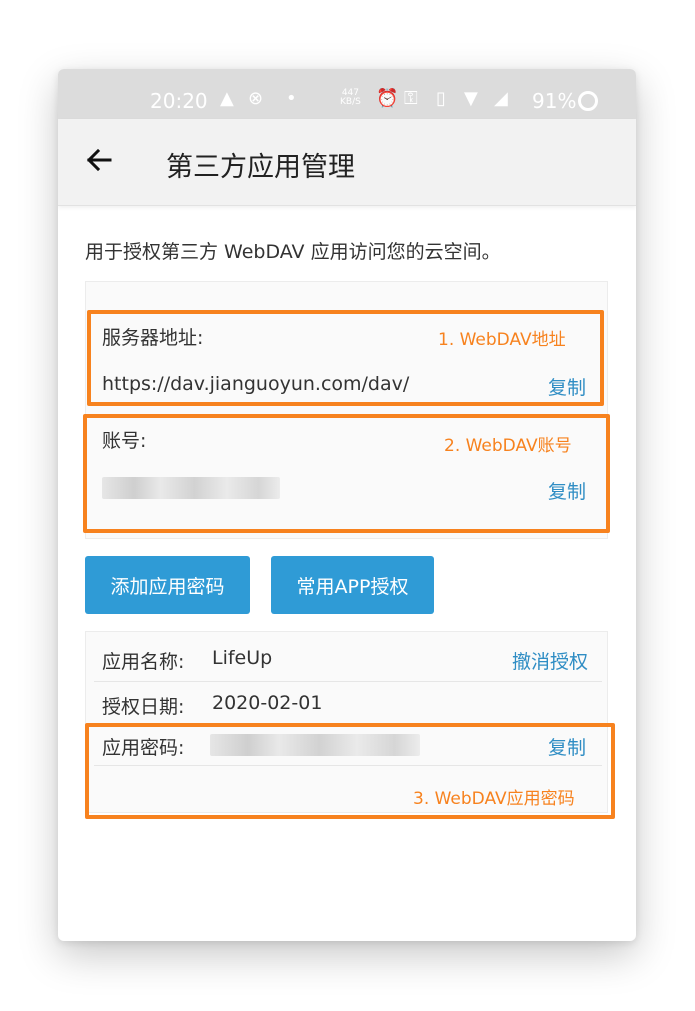 The image size is (695, 1011). I want to click on battery-percent: 91%, so click(554, 101).